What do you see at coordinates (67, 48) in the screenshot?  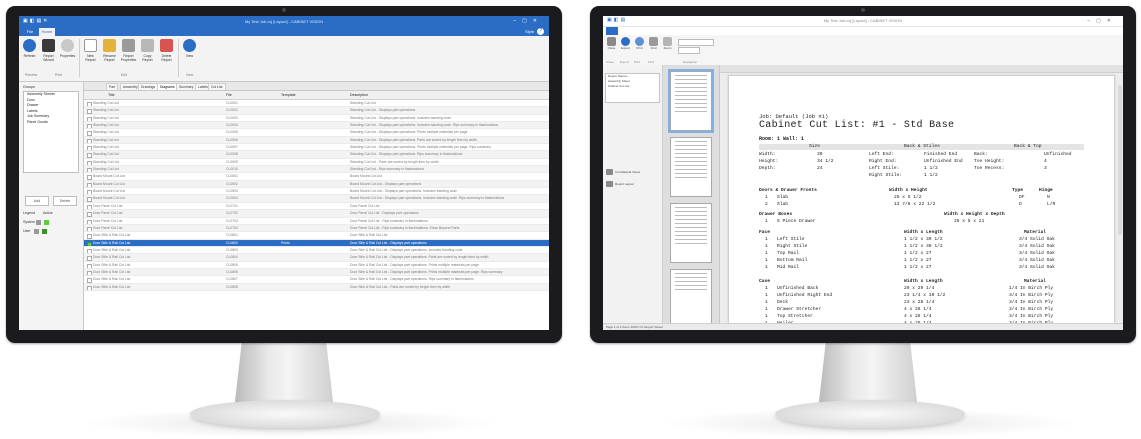 I see `properties-button: Properties` at bounding box center [67, 48].